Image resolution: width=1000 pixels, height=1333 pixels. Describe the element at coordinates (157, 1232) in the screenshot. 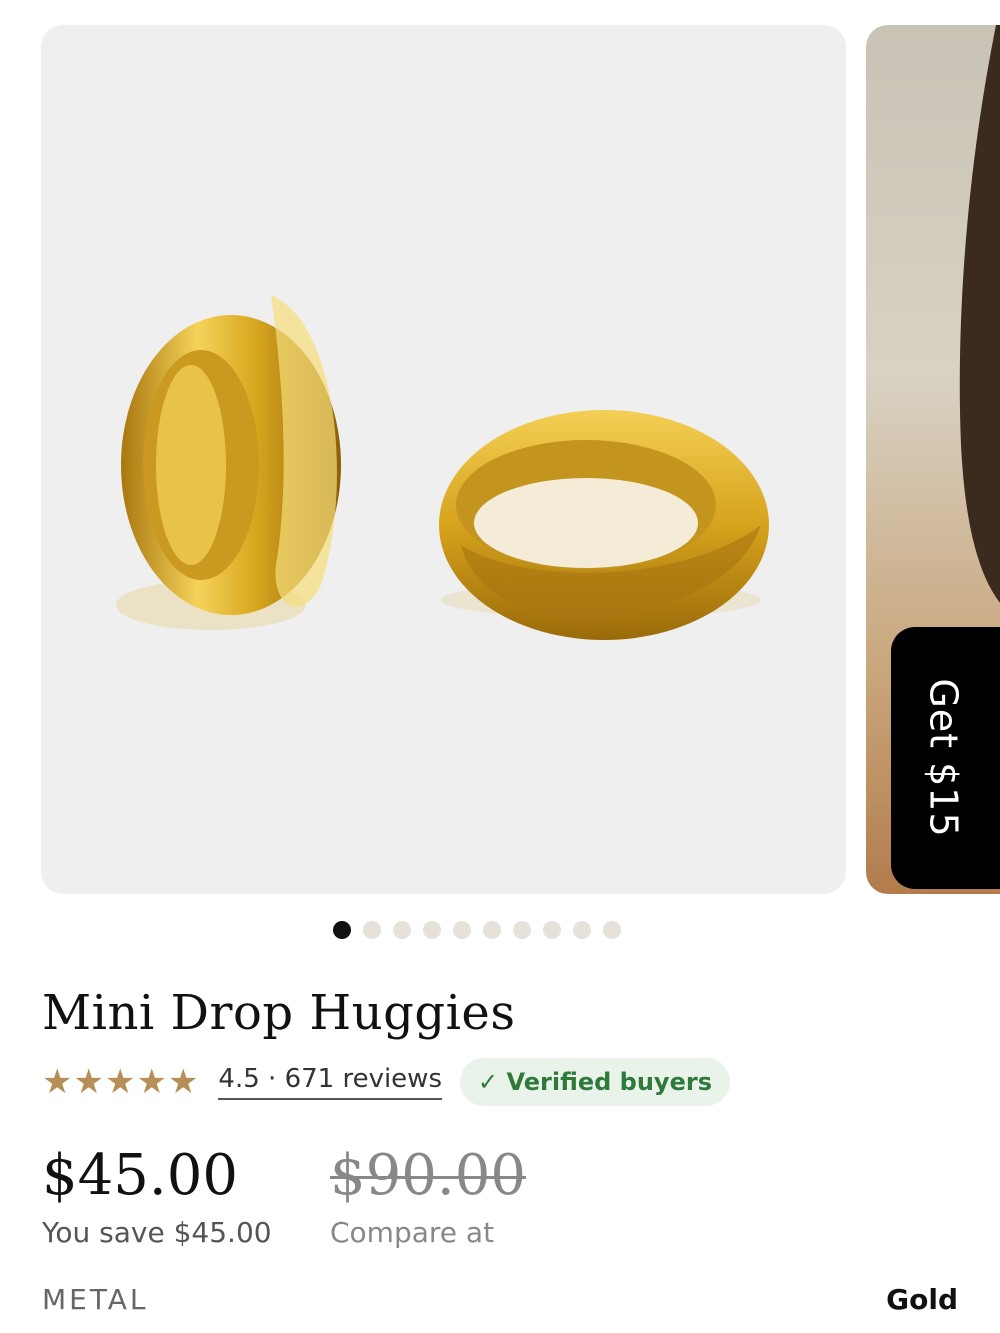

I see `savings-text: You save $45.00` at that location.